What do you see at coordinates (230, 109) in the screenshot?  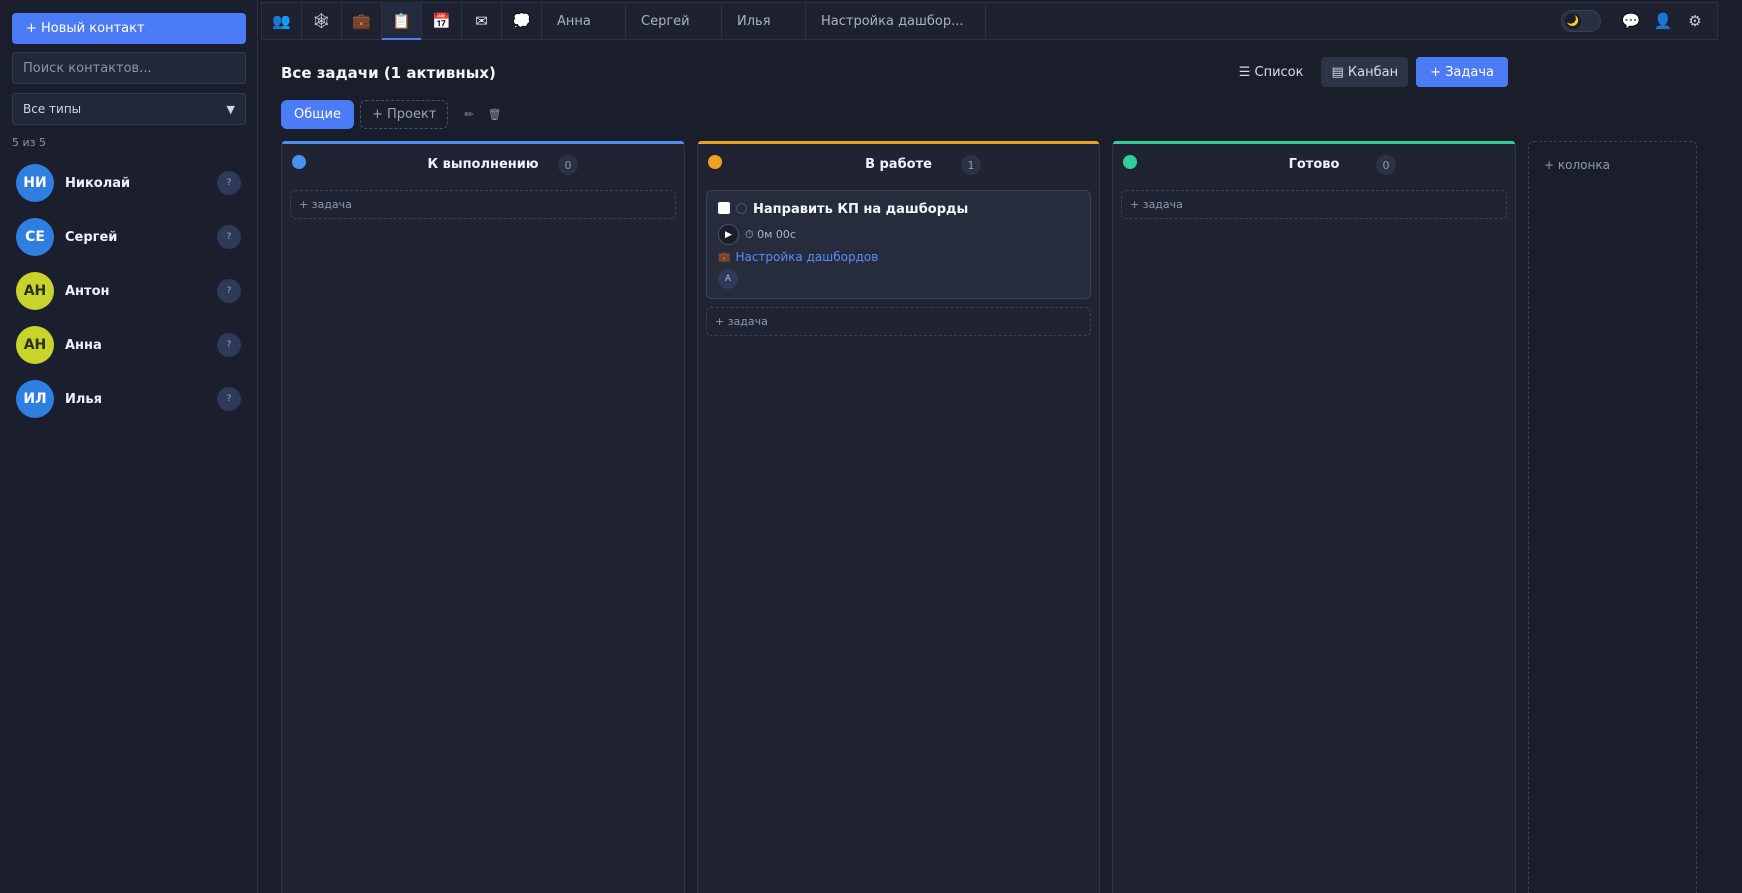 I see `chevron-down-icon: ▼` at bounding box center [230, 109].